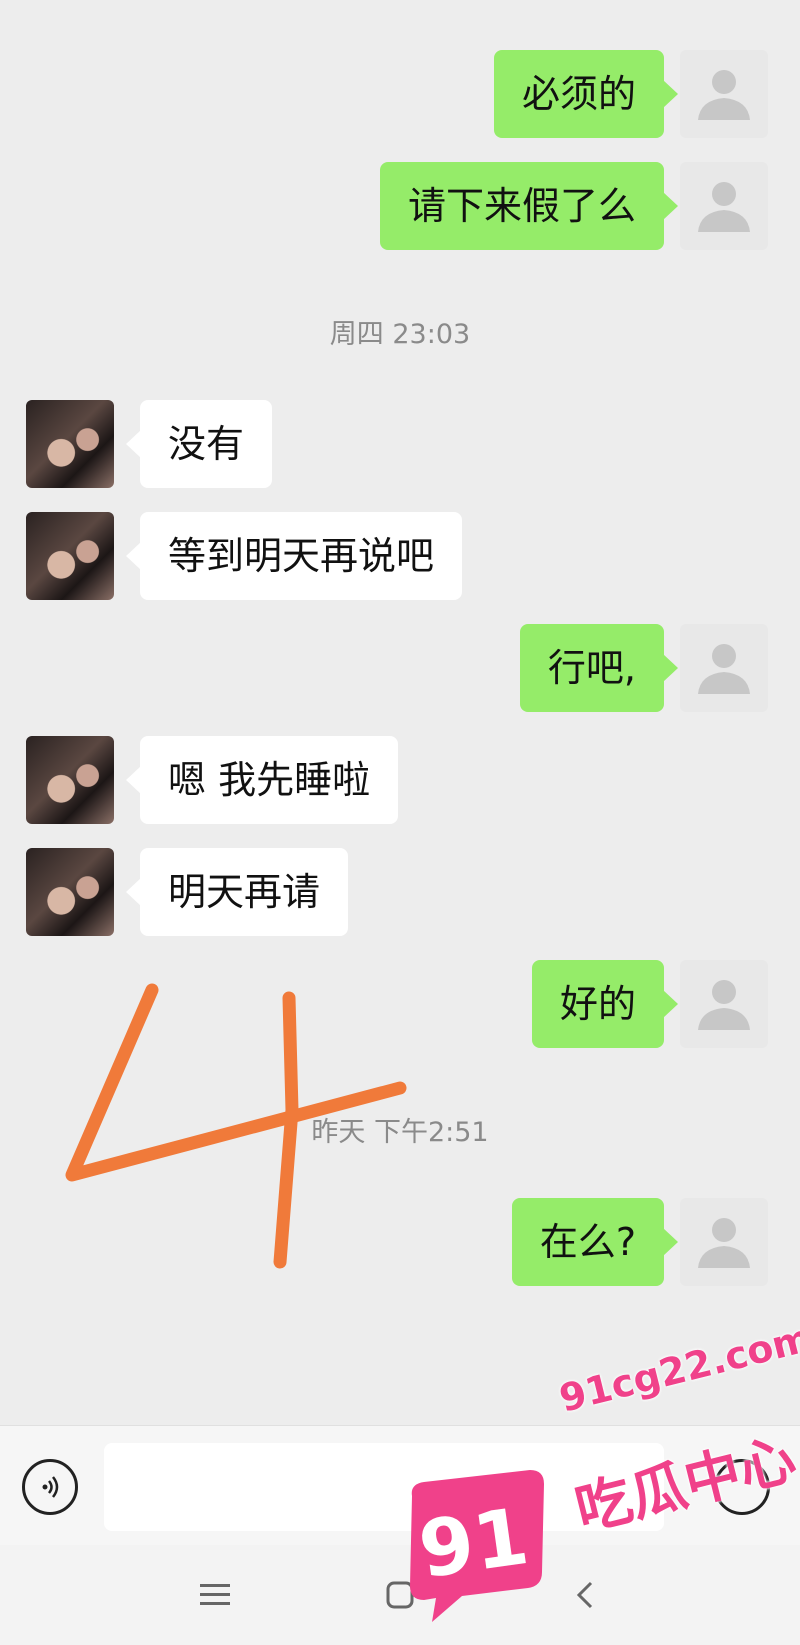 This screenshot has width=800, height=1645. What do you see at coordinates (595, 1242) in the screenshot?
I see `message-bubble-outgoing: 在么?` at bounding box center [595, 1242].